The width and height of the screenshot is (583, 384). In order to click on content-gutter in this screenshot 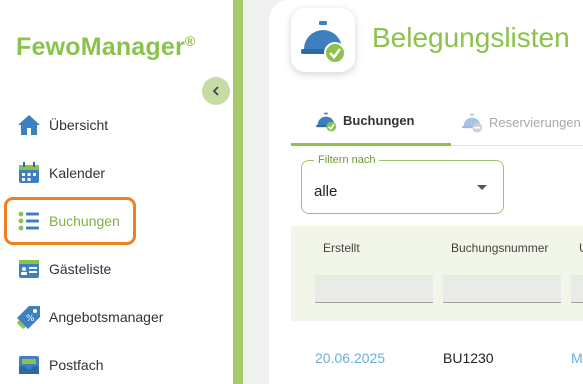, I will do `click(256, 192)`.